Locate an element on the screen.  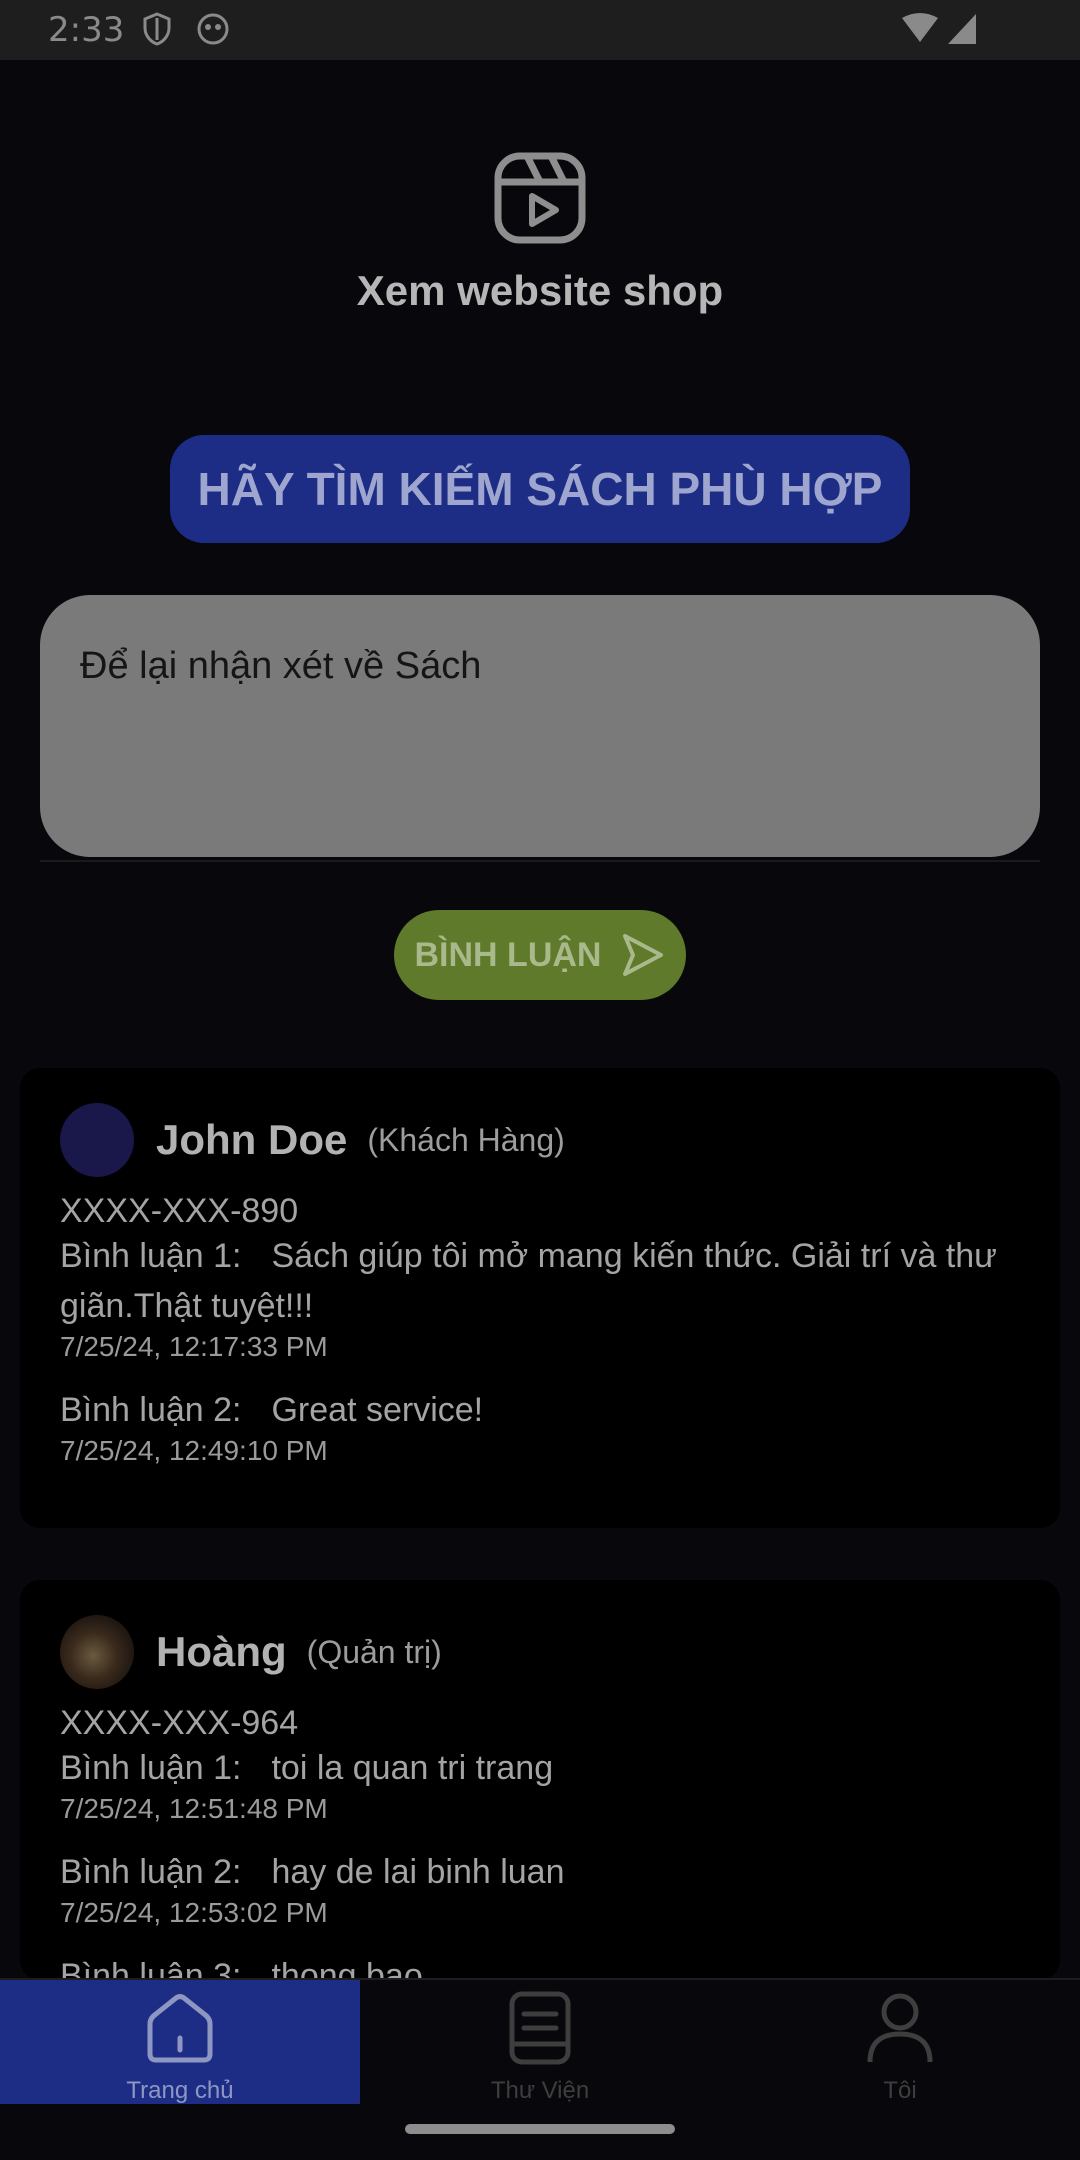
wifi-icon is located at coordinates (920, 27).